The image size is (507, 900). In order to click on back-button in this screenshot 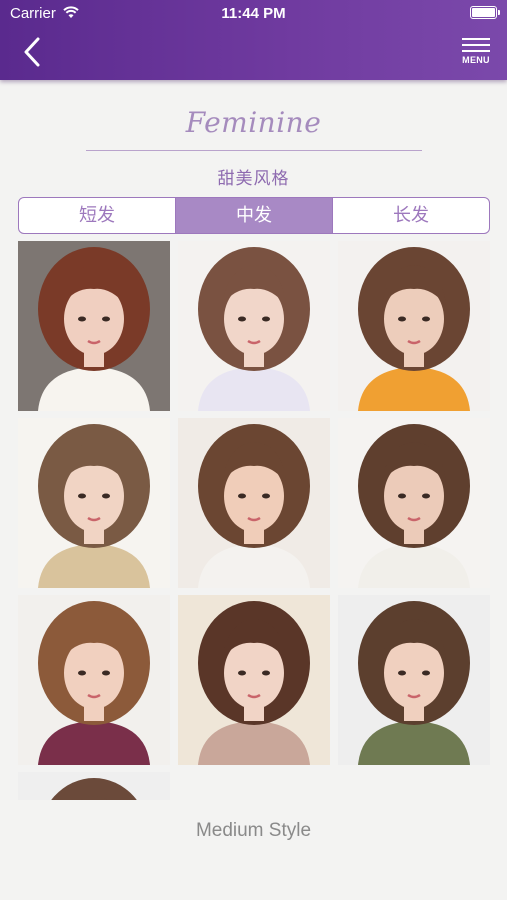, I will do `click(33, 52)`.